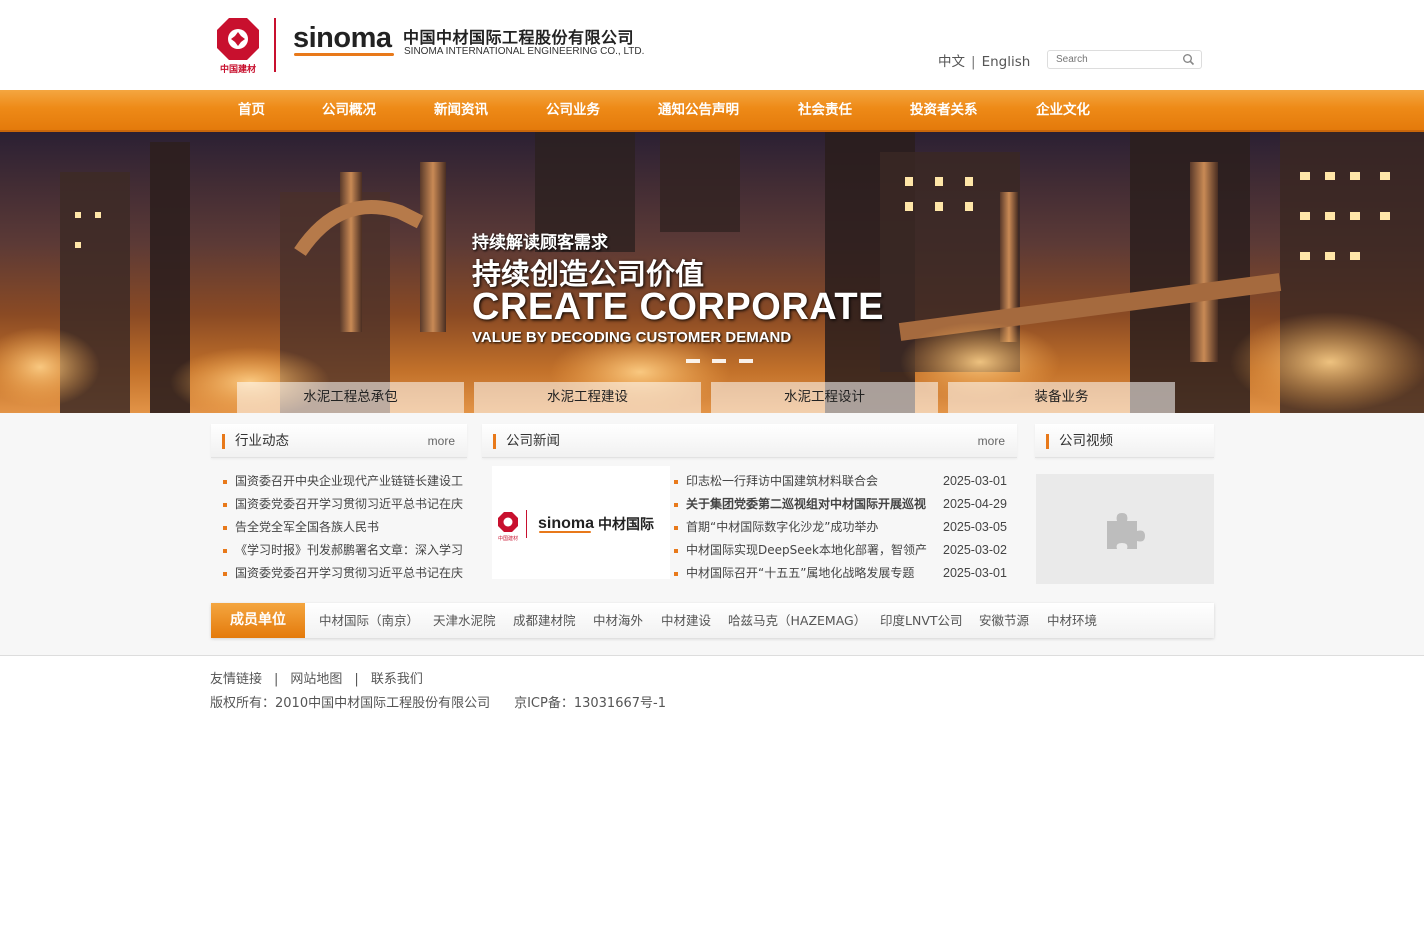 The image size is (1424, 933). What do you see at coordinates (824, 397) in the screenshot?
I see `business-tab-design: 水泥工程设计` at bounding box center [824, 397].